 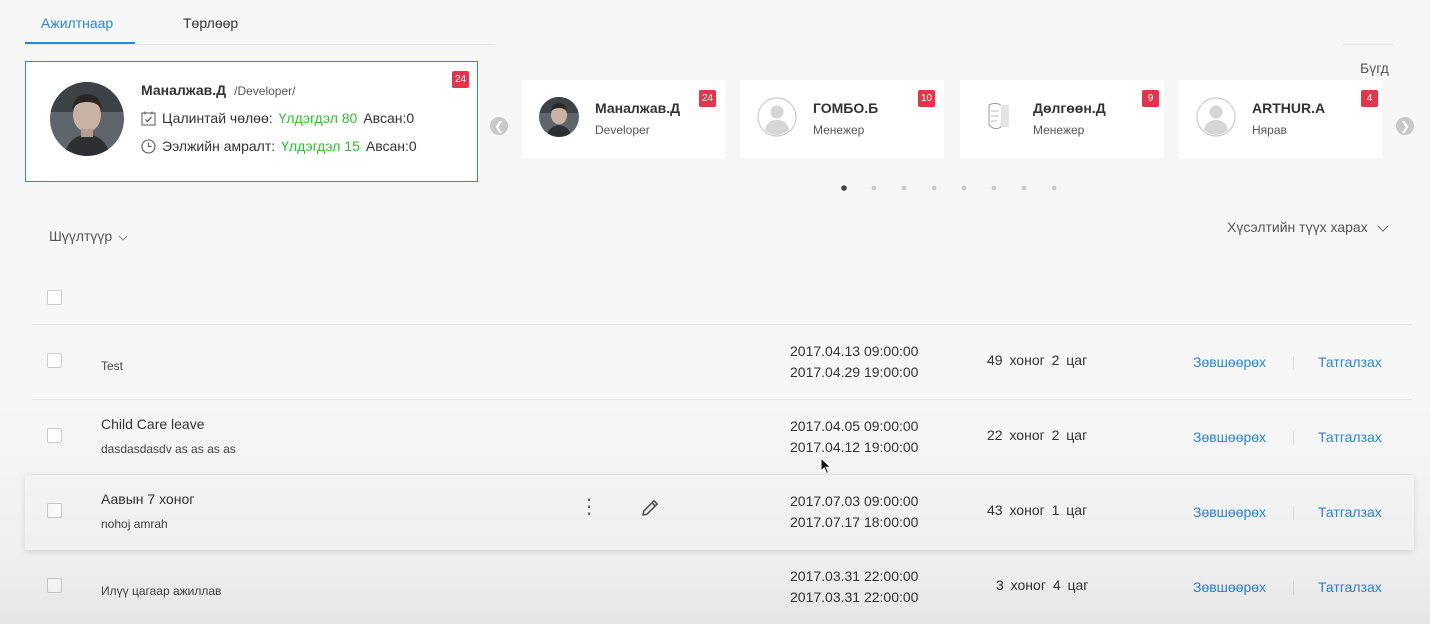 What do you see at coordinates (1289, 108) in the screenshot?
I see `employee-name: ARTHUR.A` at bounding box center [1289, 108].